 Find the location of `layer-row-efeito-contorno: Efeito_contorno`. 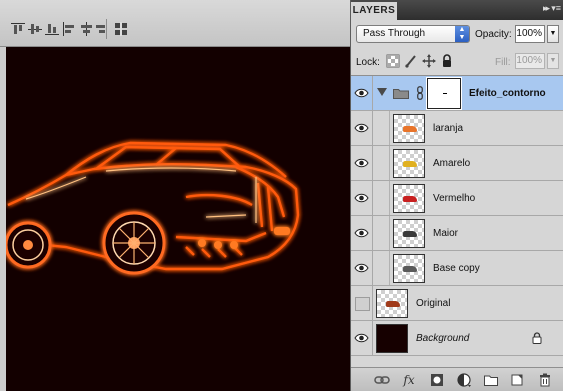

layer-row-efeito-contorno: Efeito_contorno is located at coordinates (457, 93).